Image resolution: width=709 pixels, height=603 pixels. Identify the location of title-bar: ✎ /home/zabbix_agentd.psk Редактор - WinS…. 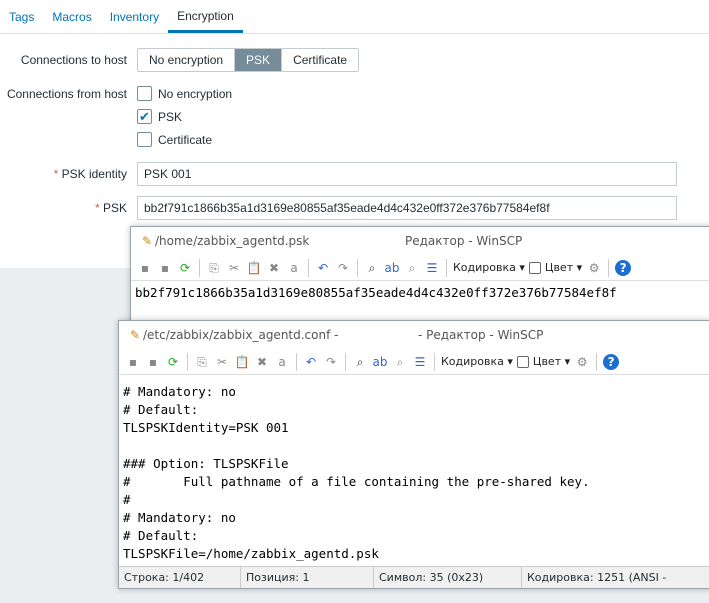
(420, 241).